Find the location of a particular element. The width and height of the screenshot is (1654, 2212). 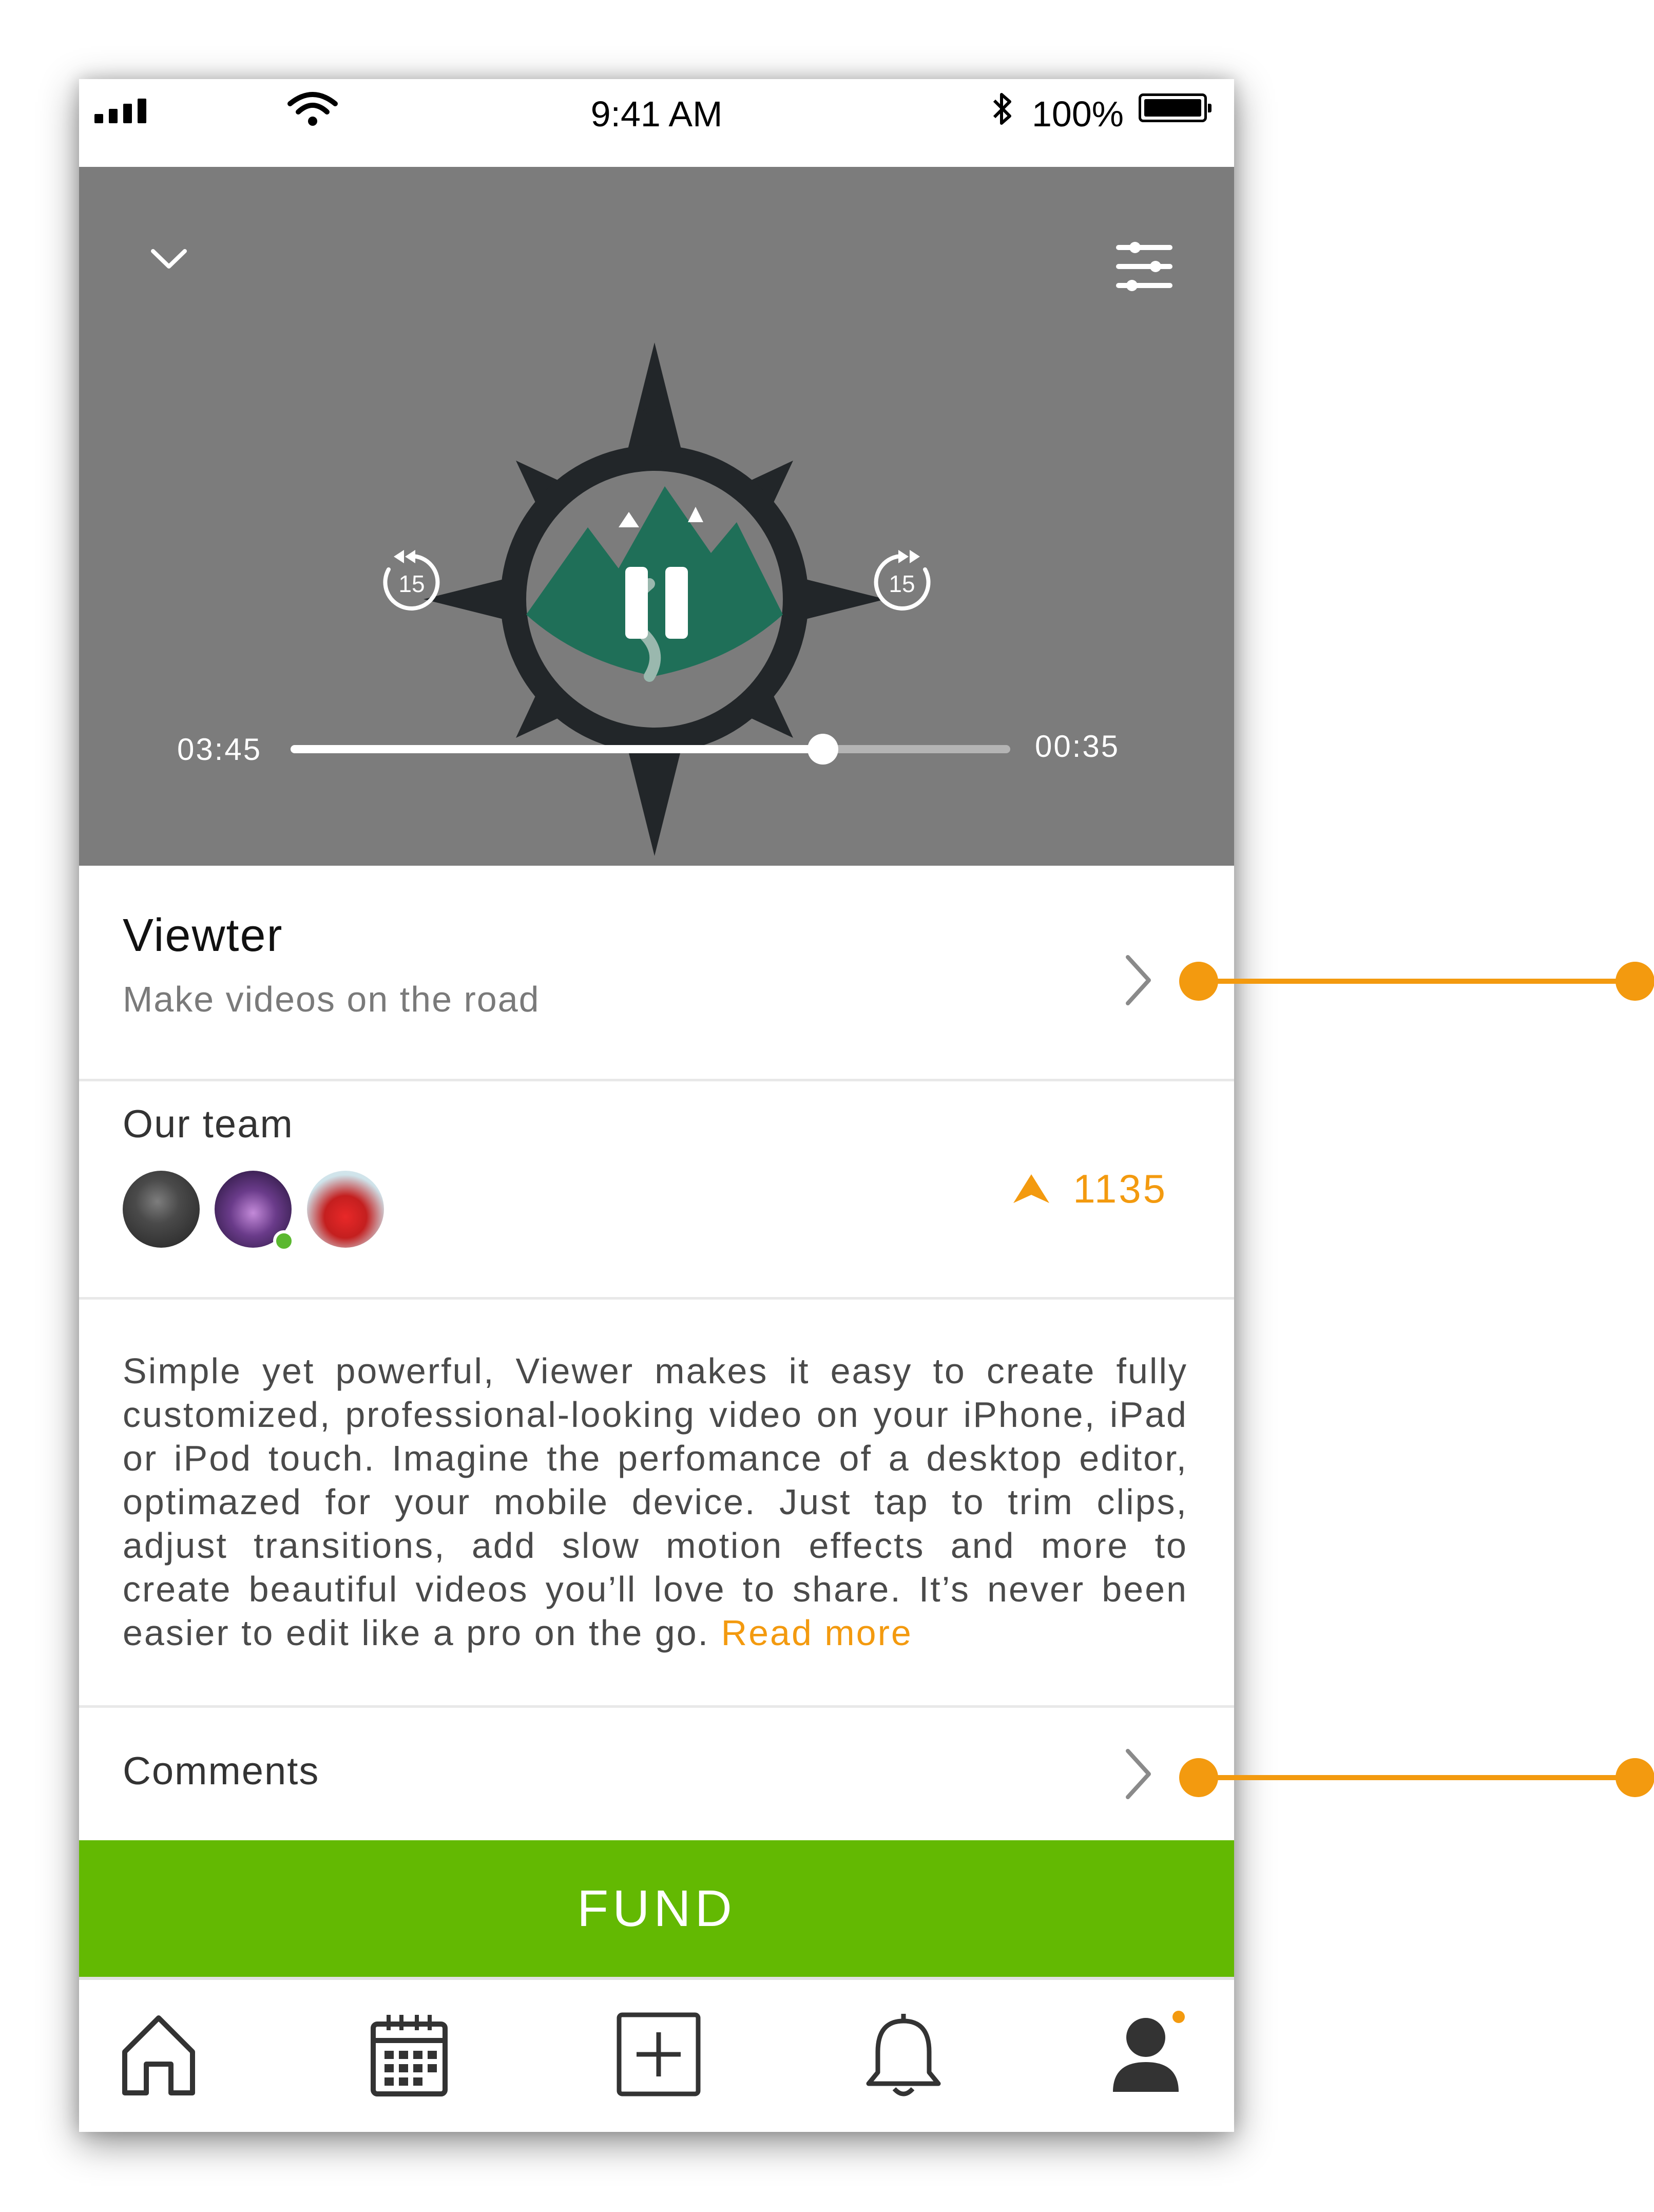

add-icon is located at coordinates (658, 2054).